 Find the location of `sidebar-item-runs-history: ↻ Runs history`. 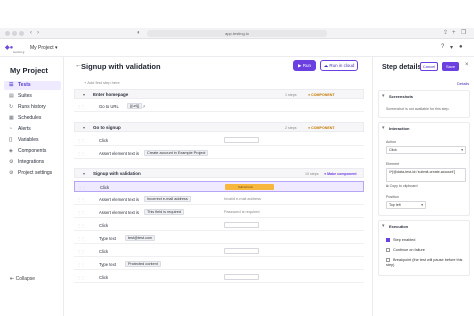

sidebar-item-runs-history: ↻ Runs history is located at coordinates (32, 107).